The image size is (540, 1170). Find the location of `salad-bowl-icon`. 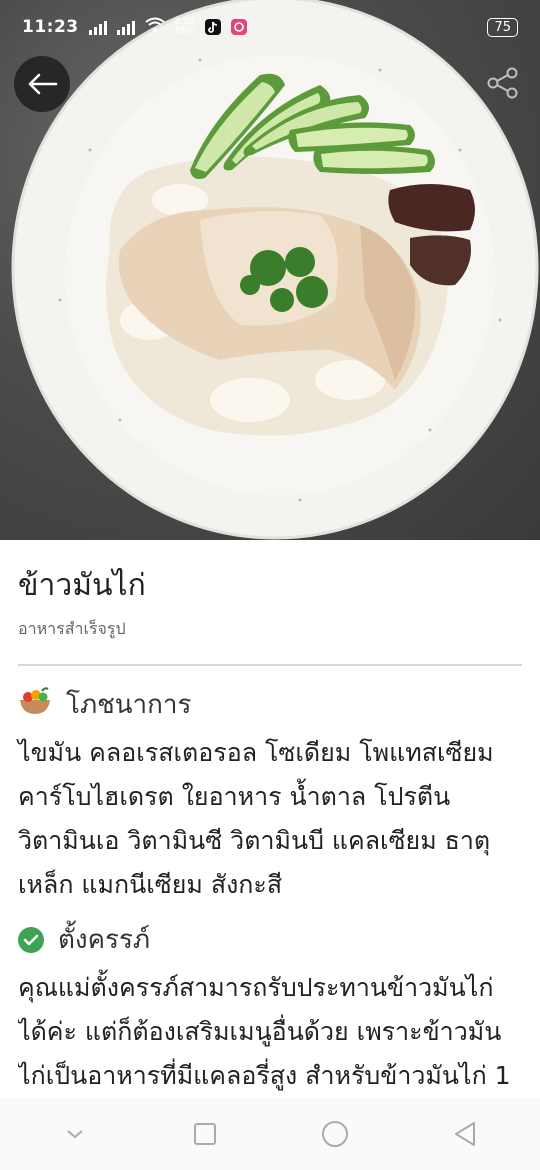

salad-bowl-icon is located at coordinates (35, 704).